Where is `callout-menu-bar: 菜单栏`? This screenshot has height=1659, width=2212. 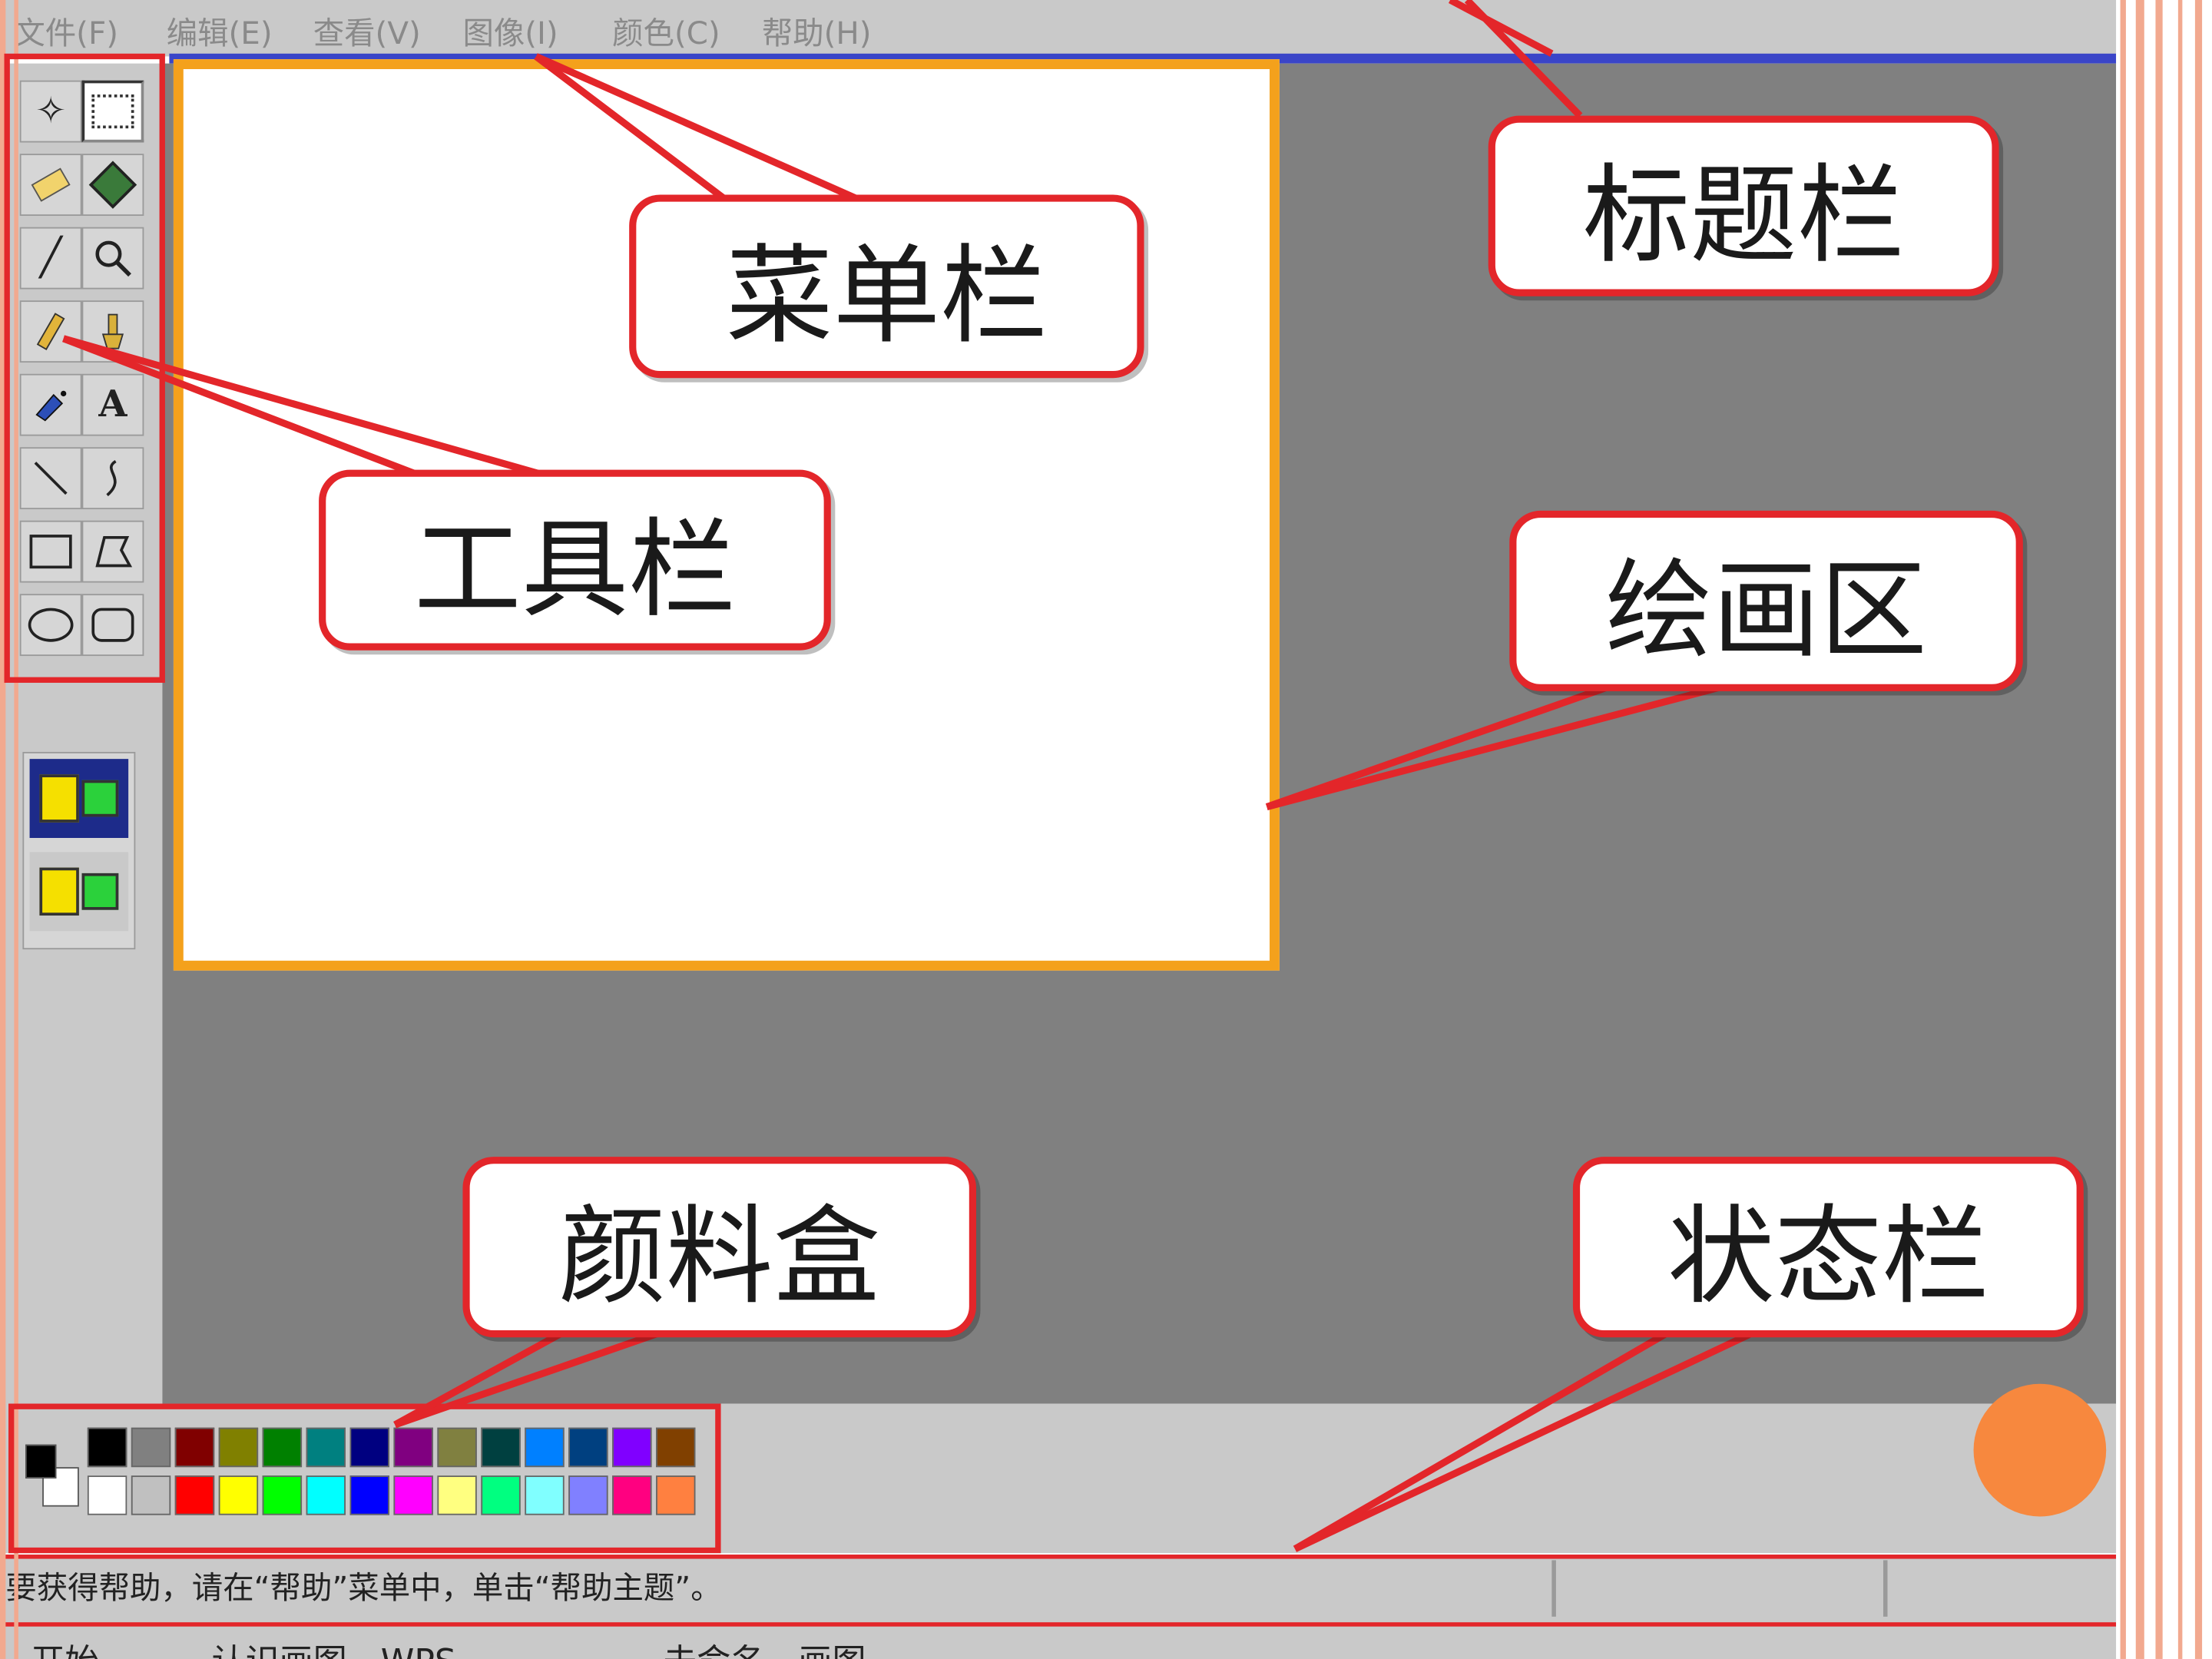
callout-menu-bar: 菜单栏 is located at coordinates (887, 287).